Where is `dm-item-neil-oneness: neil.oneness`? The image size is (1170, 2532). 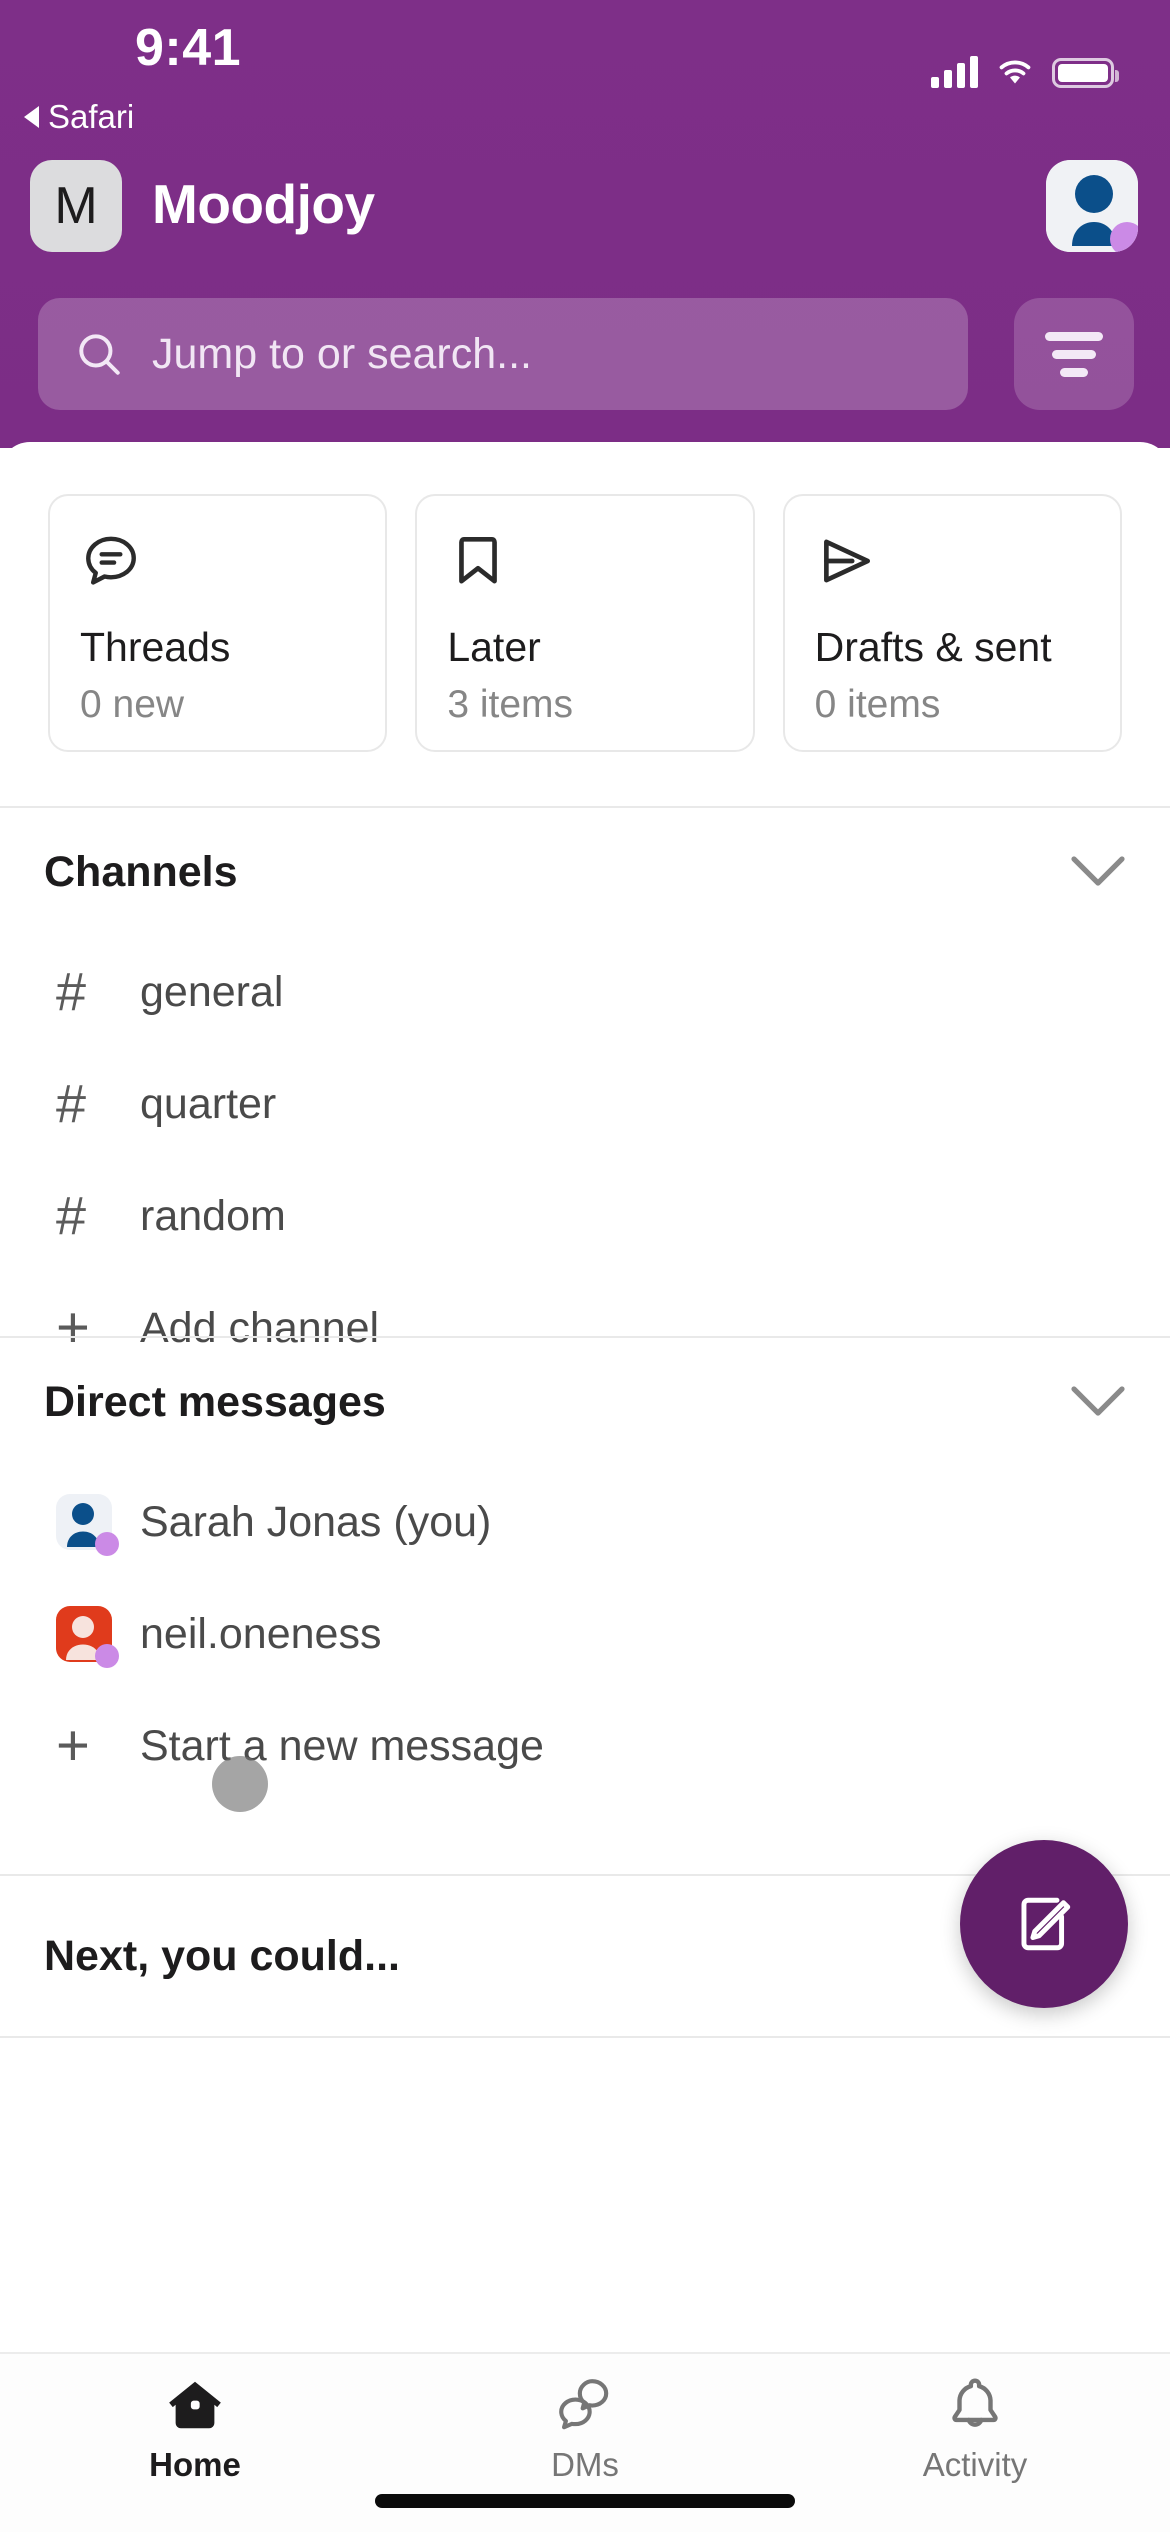
dm-item-neil-oneness: neil.oneness is located at coordinates (585, 1634).